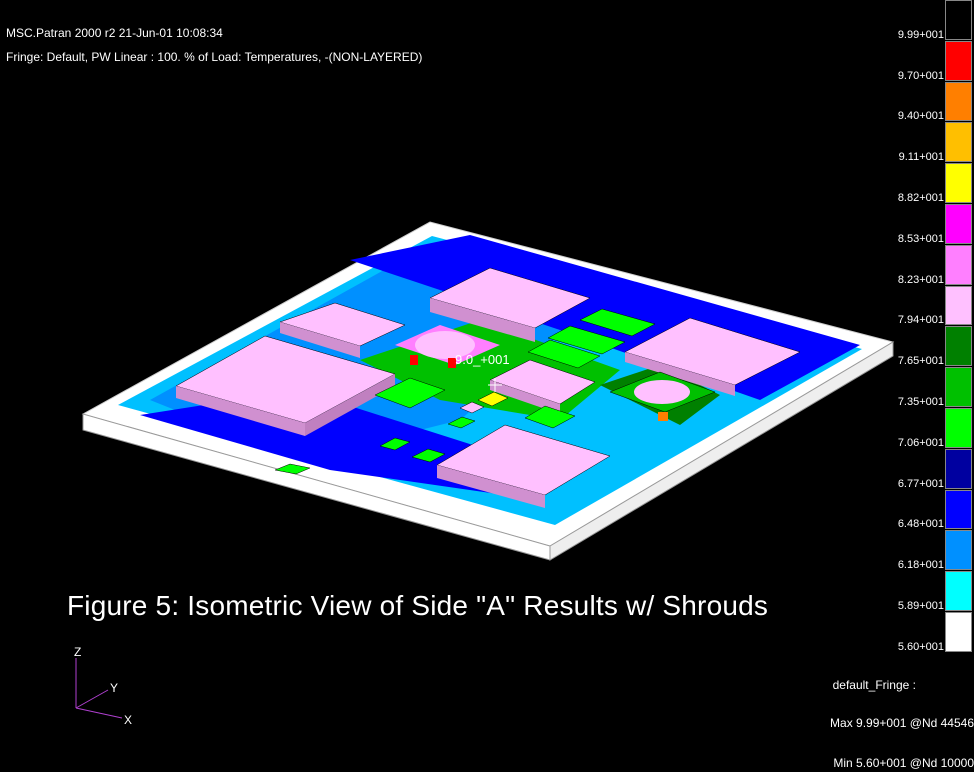 Image resolution: width=974 pixels, height=772 pixels. I want to click on legend-tick-label: 9.70+001, so click(920, 75).